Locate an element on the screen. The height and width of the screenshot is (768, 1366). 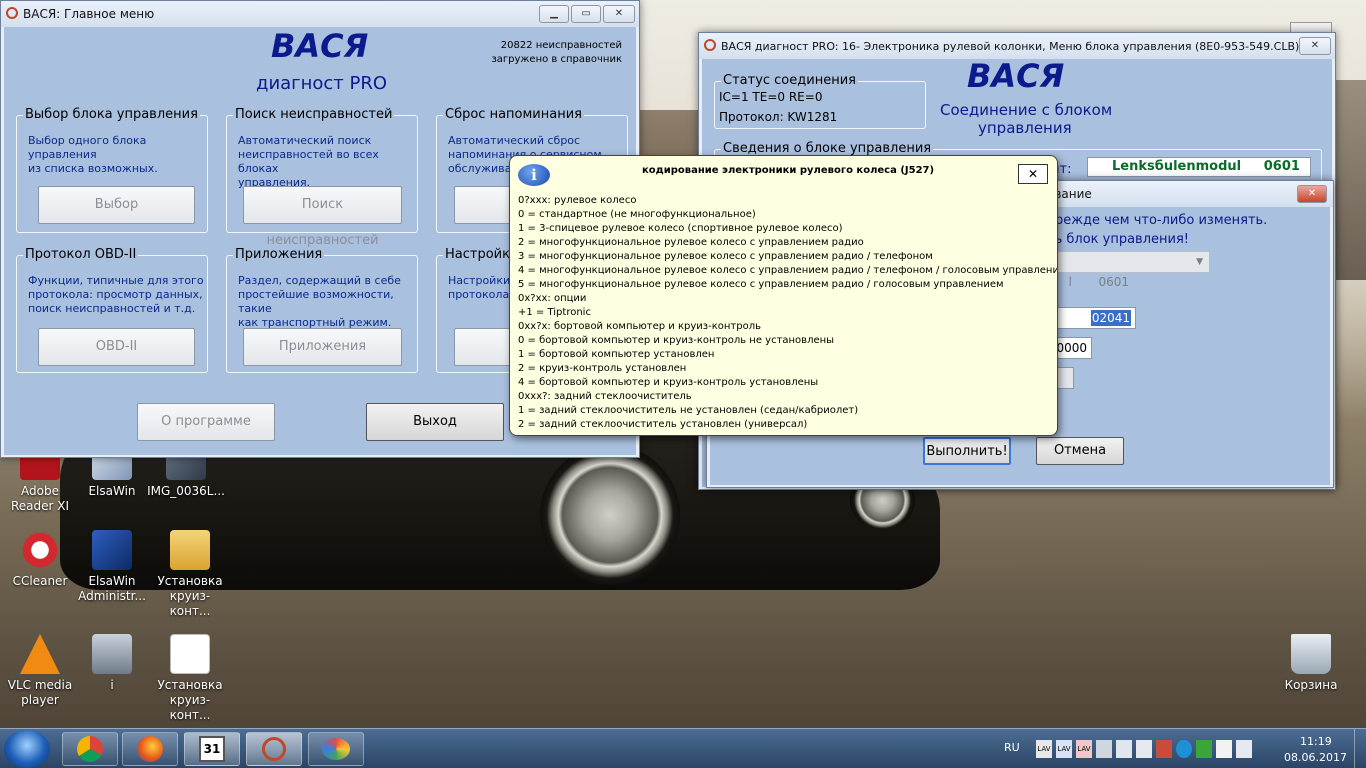
chrome-taskbar-button is located at coordinates (90, 749).